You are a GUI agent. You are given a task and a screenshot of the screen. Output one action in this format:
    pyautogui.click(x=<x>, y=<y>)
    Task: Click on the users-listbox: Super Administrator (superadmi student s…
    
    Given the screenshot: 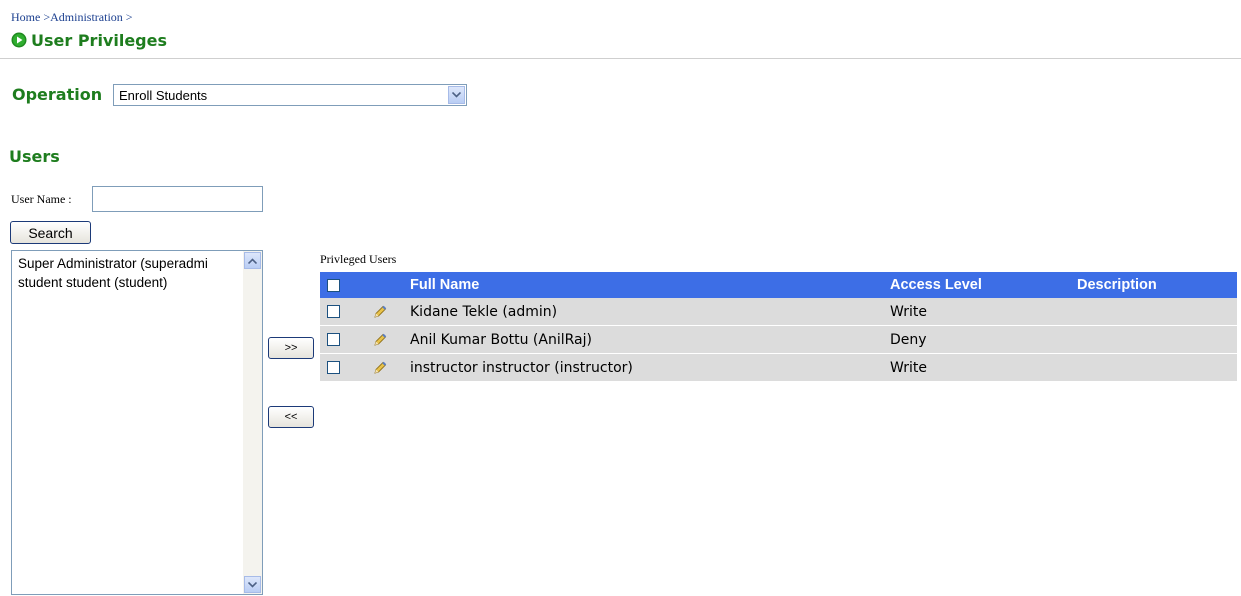 What is the action you would take?
    pyautogui.click(x=137, y=422)
    